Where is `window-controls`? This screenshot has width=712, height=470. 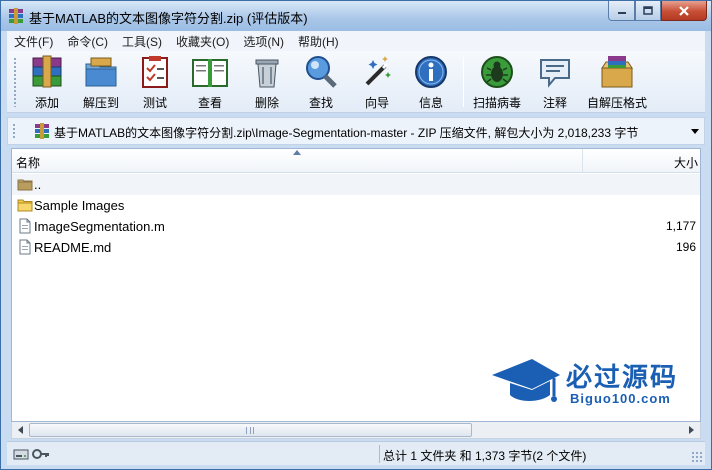
window-controls is located at coordinates (657, 11).